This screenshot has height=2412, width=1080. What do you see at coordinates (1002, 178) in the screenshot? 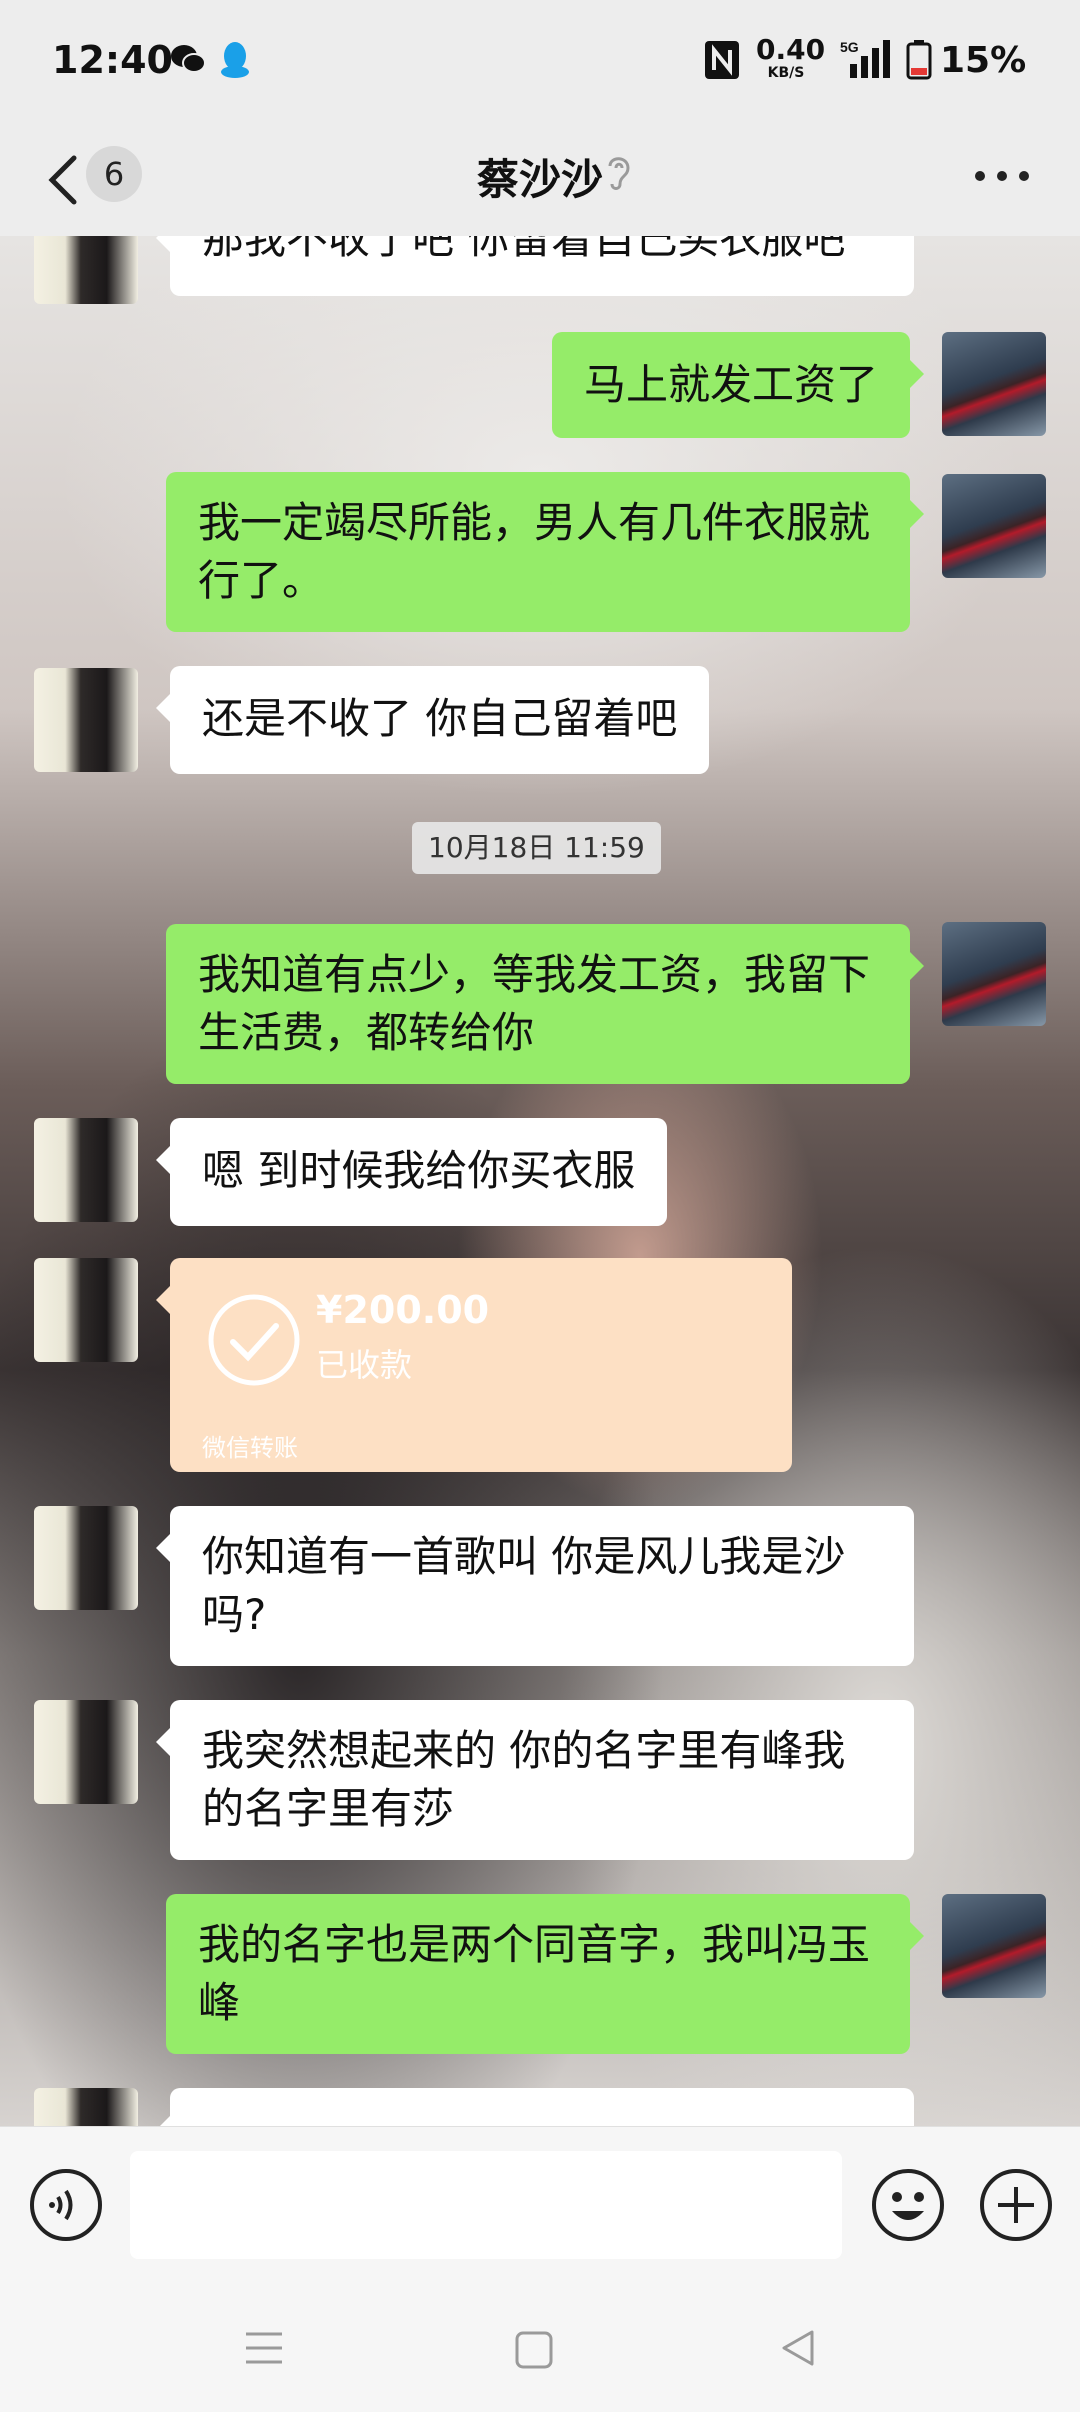
I see `more-icon` at bounding box center [1002, 178].